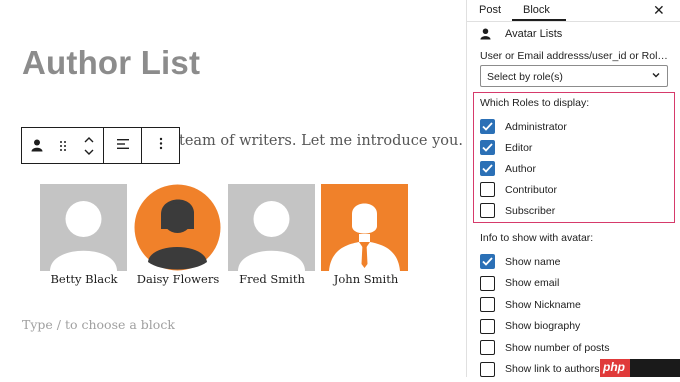  I want to click on chevron-down-icon, so click(656, 76).